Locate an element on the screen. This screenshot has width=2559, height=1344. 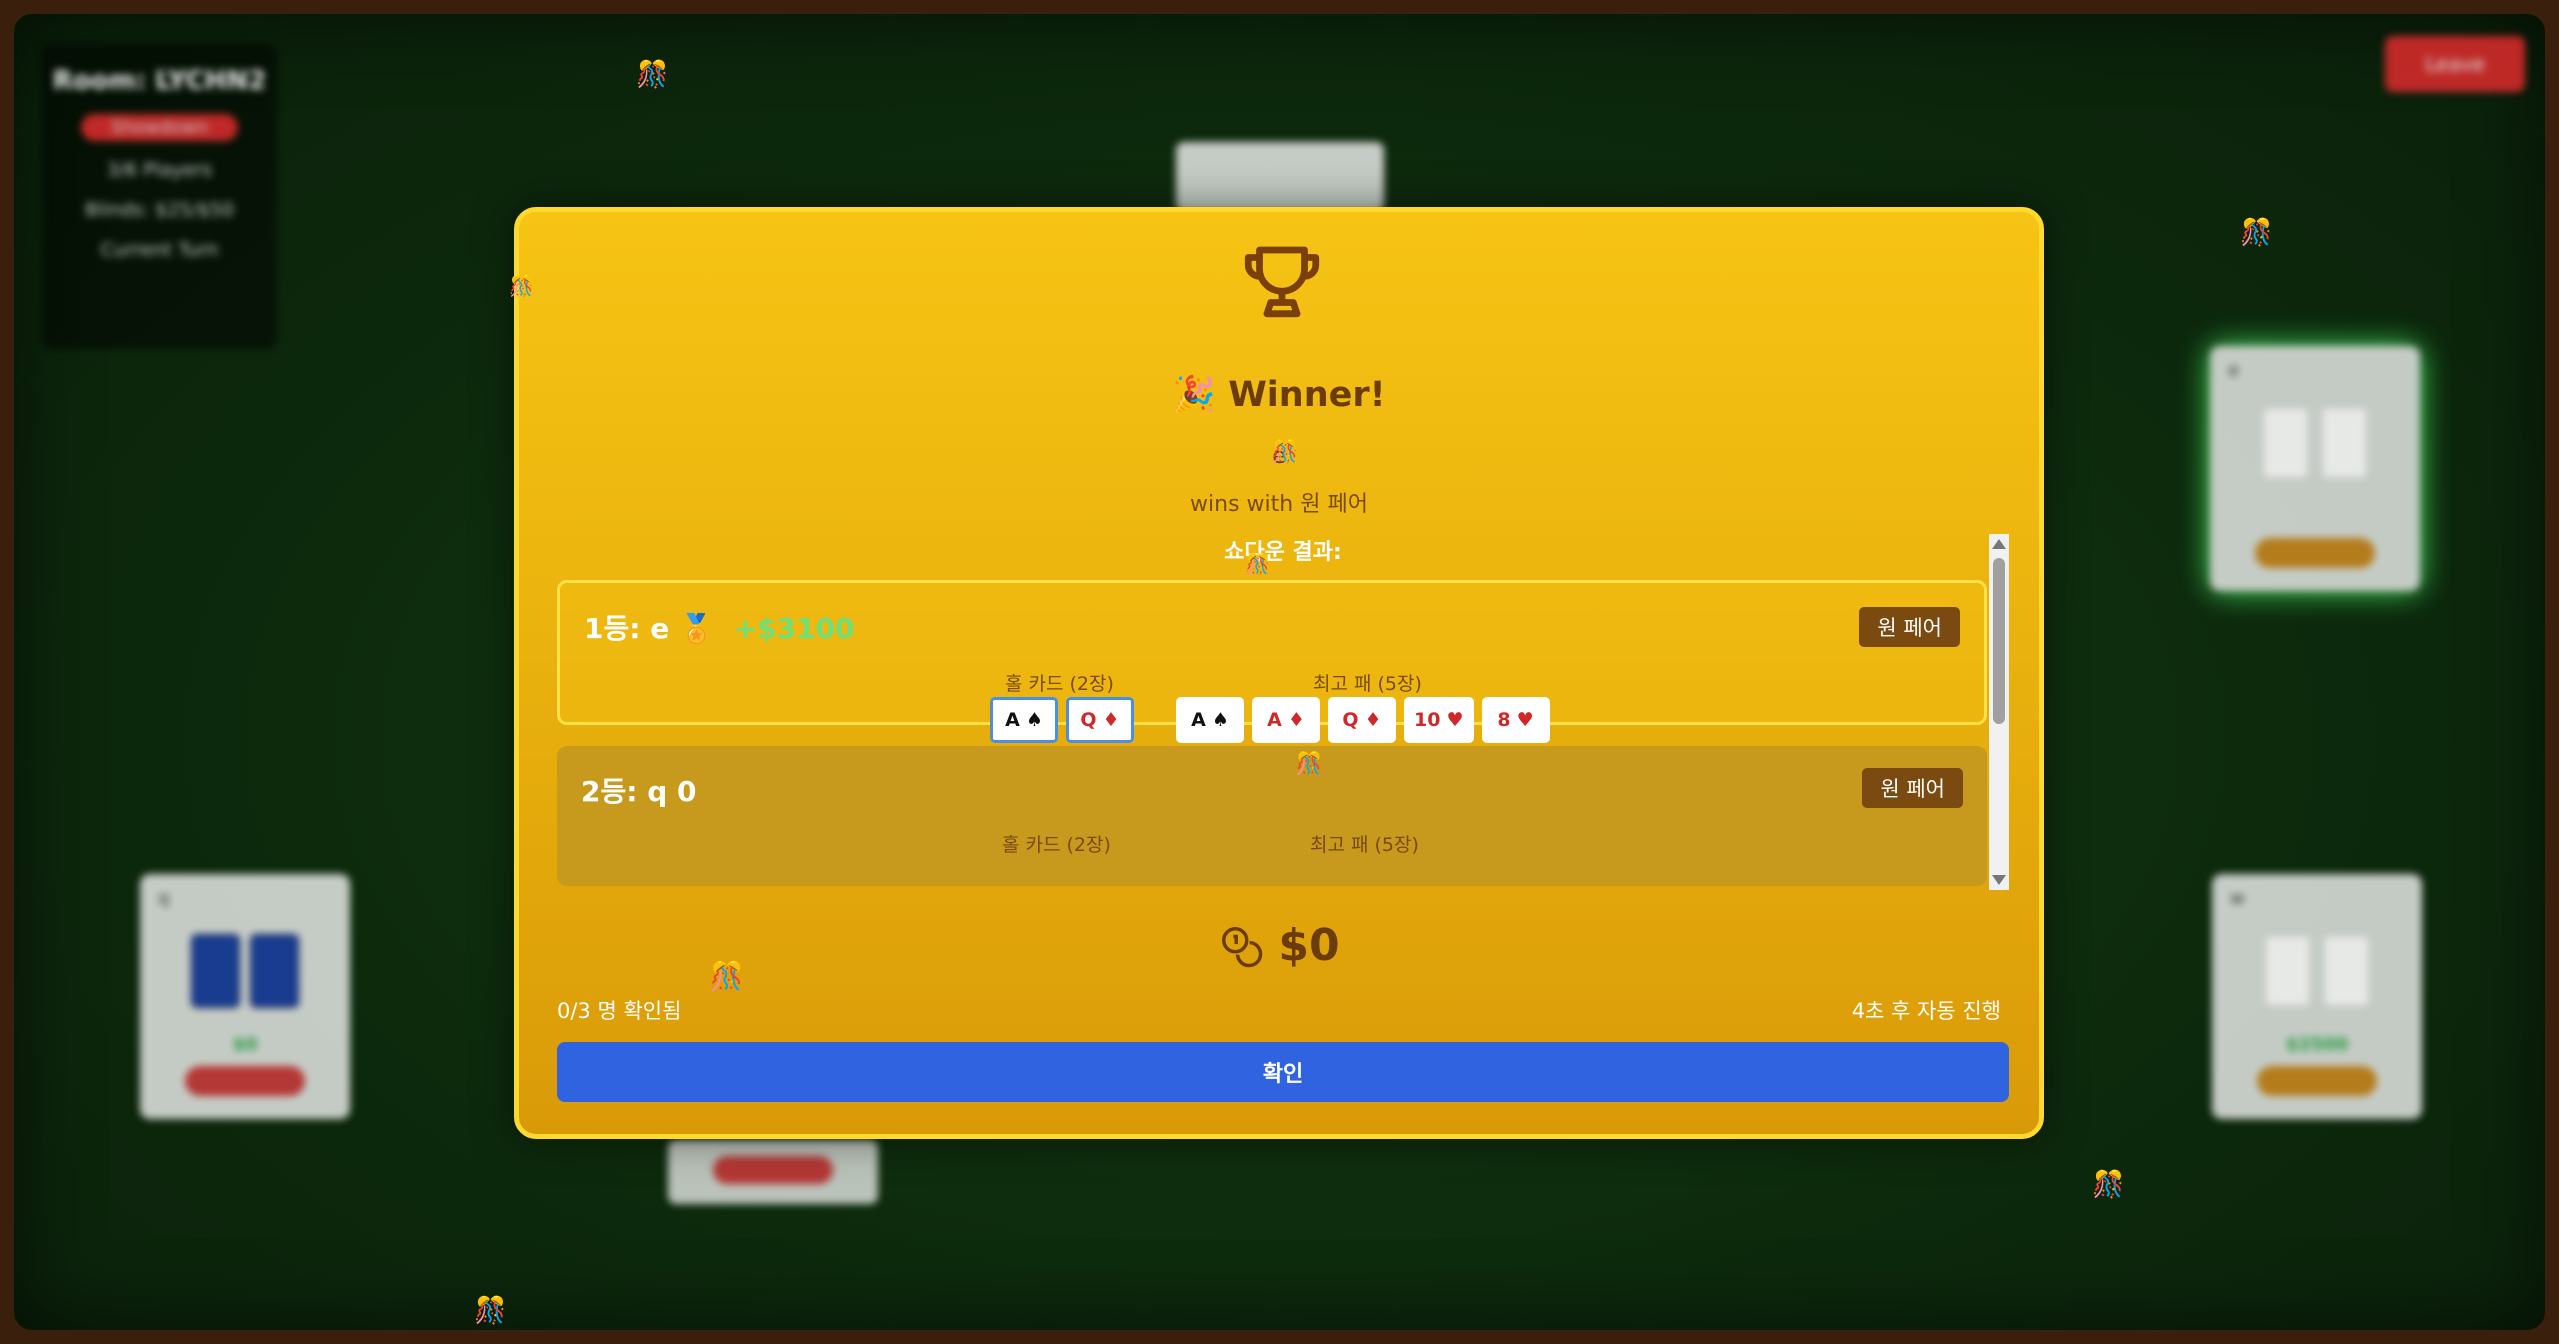
seat-bottom is located at coordinates (773, 1172).